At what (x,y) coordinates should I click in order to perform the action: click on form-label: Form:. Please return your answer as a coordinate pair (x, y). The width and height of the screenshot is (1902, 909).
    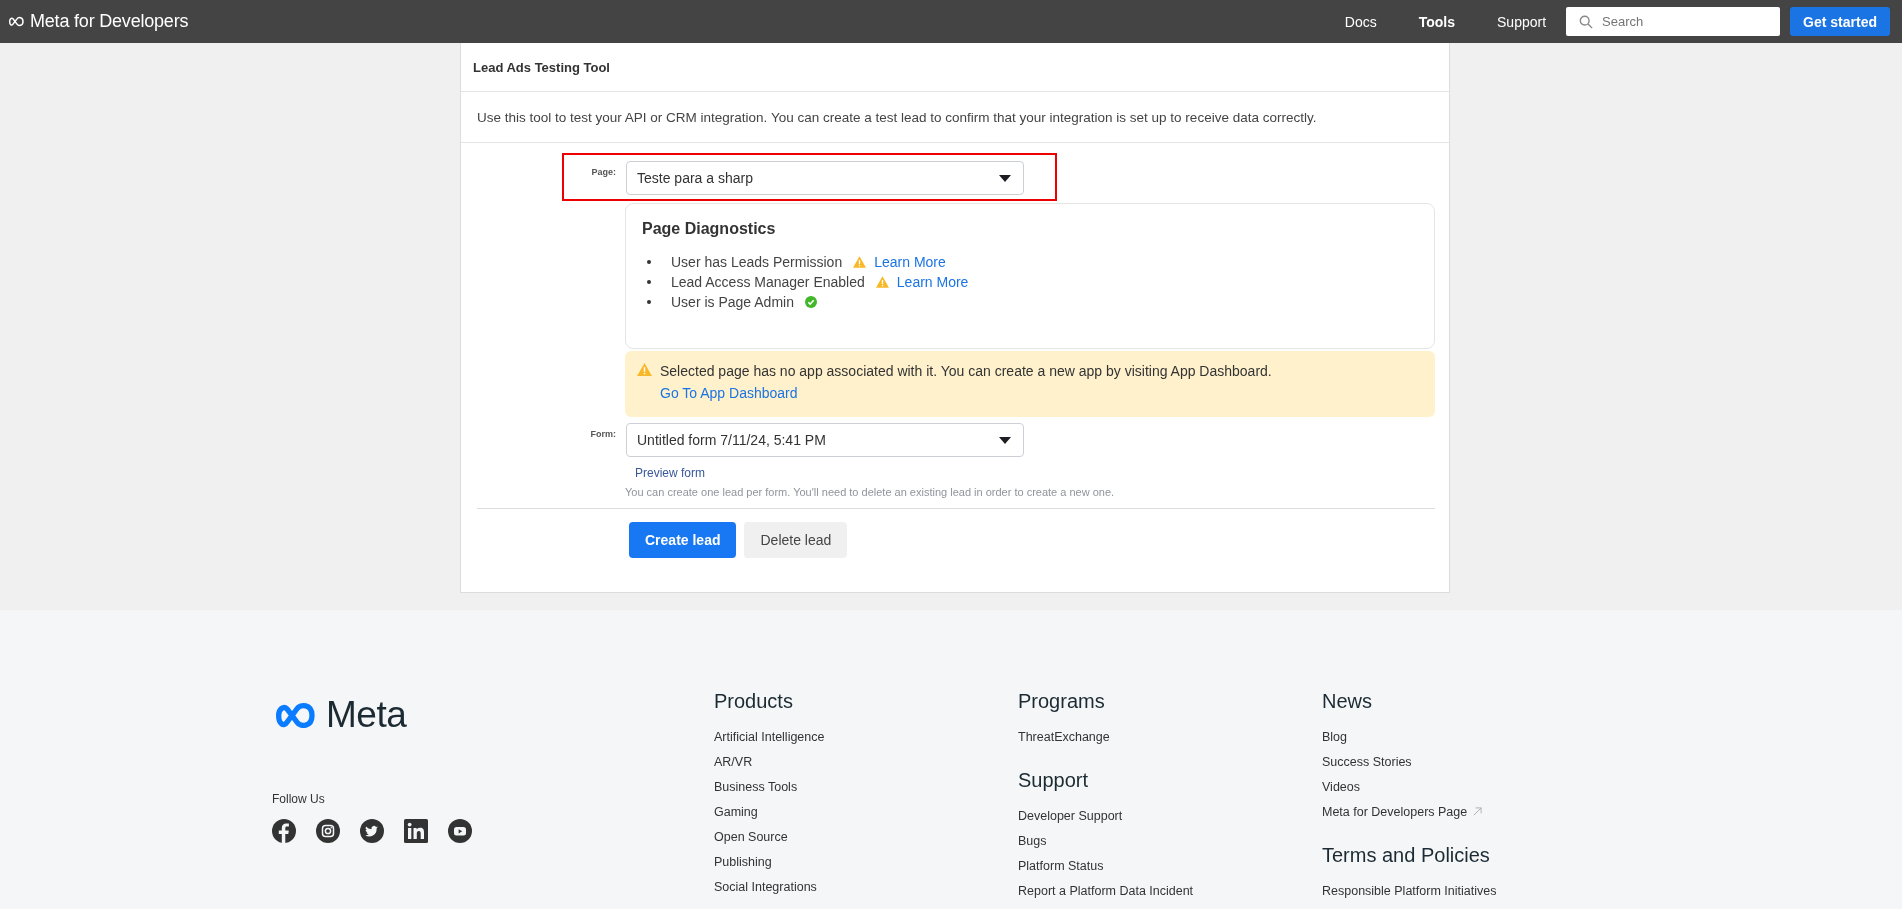
    Looking at the image, I should click on (602, 433).